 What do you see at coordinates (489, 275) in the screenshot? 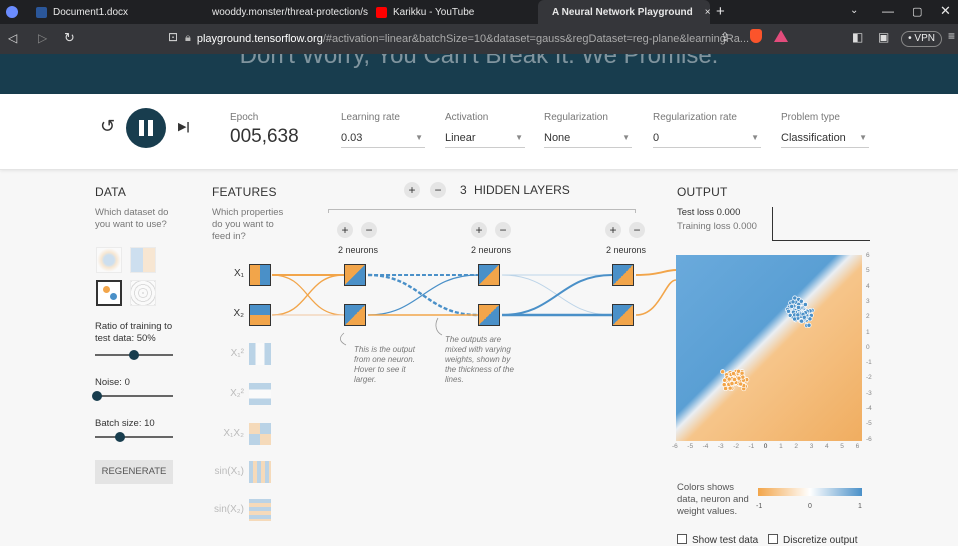
I see `layer2-neuron1` at bounding box center [489, 275].